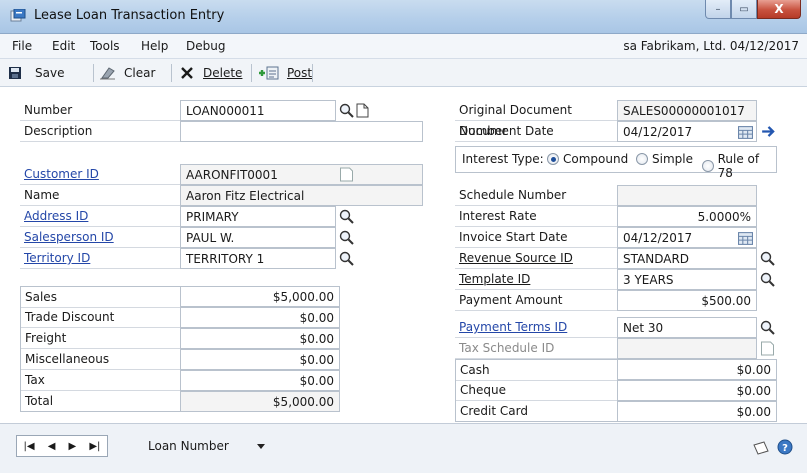 Image resolution: width=807 pixels, height=473 pixels. I want to click on territory-id-field: TERRITORY 1, so click(258, 258).